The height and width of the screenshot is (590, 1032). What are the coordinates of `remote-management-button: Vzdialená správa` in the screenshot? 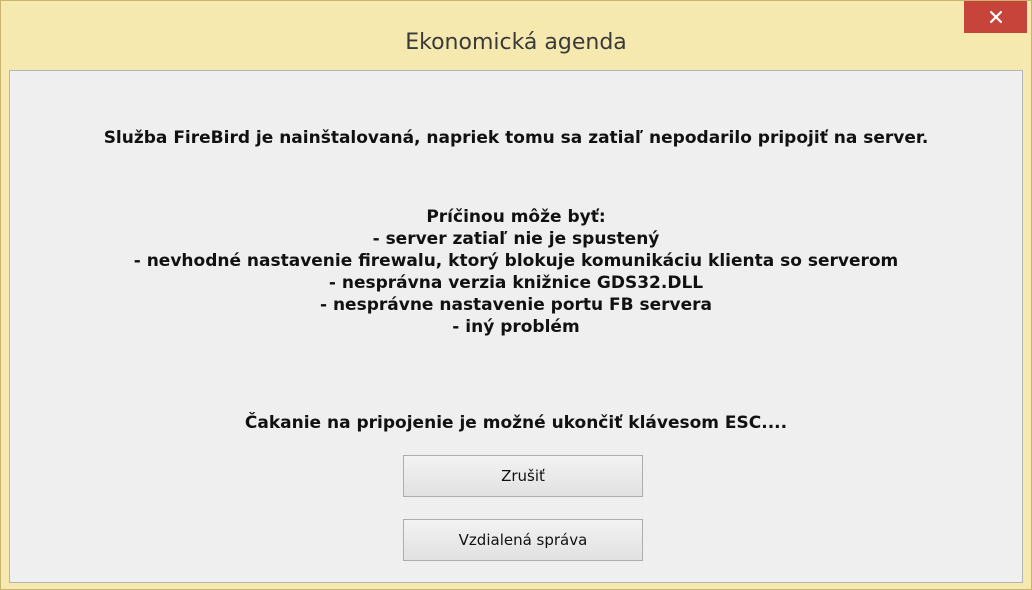 It's located at (523, 540).